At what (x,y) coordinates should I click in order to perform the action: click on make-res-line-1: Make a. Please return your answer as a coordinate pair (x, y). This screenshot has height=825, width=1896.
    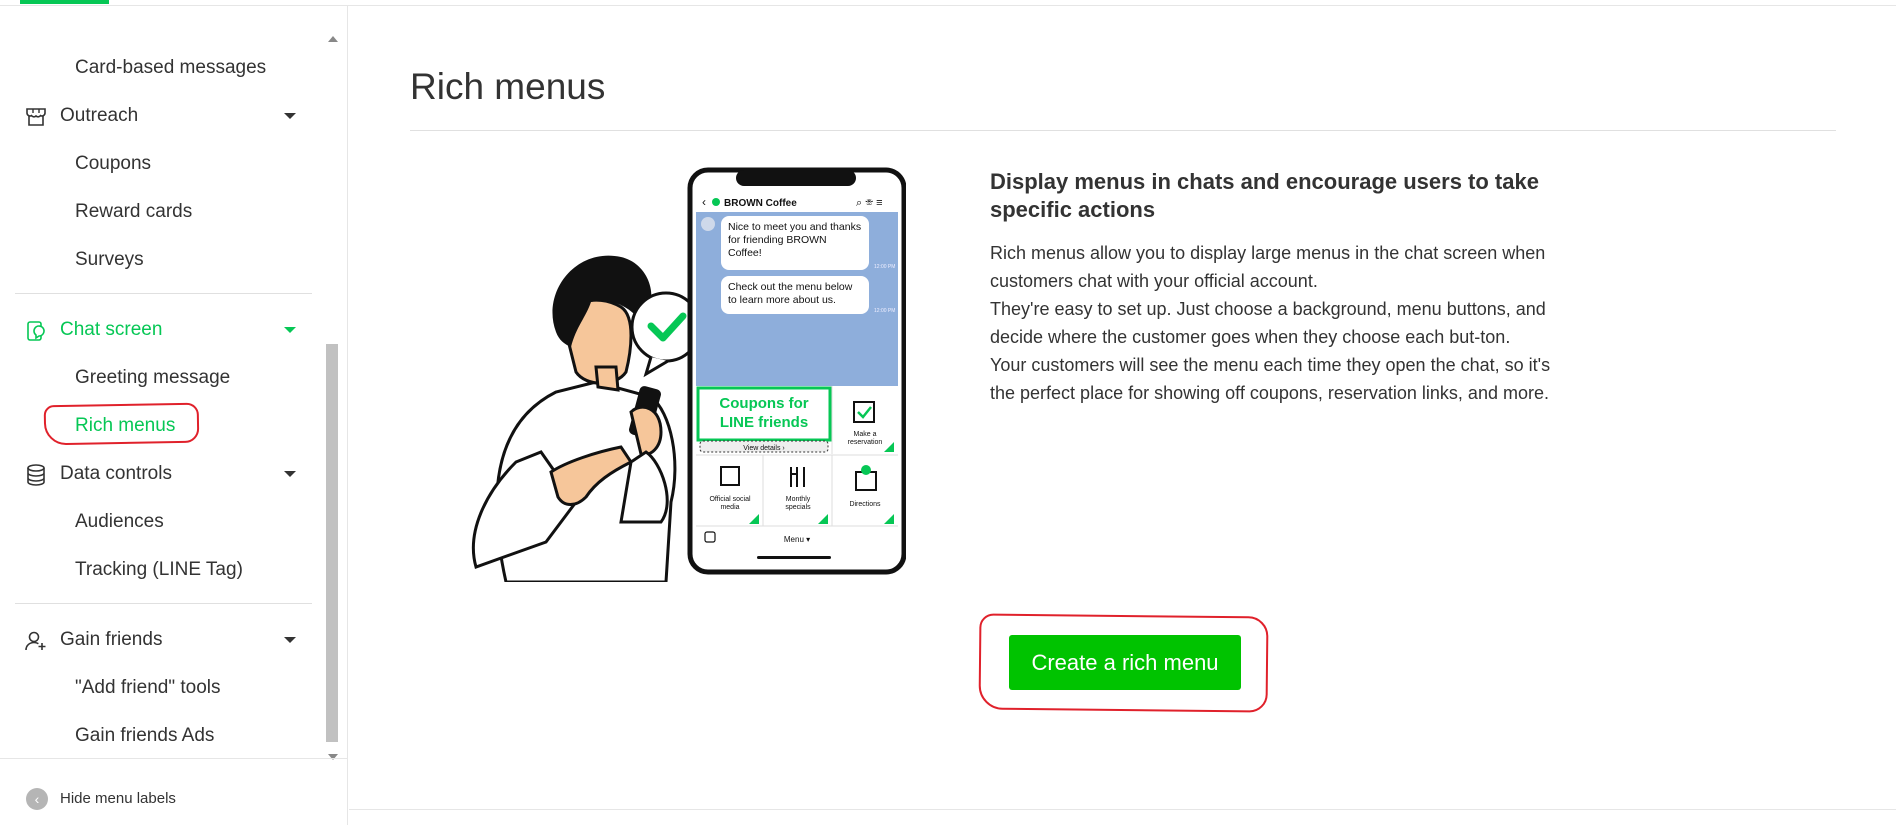
    Looking at the image, I should click on (865, 434).